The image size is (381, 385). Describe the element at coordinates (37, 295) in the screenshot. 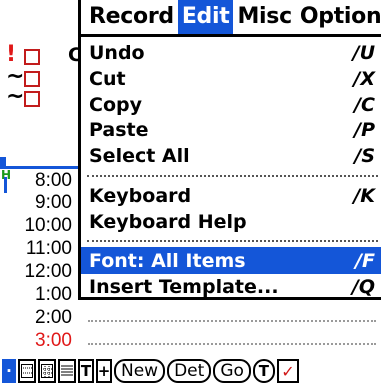

I see `time-slot-label: 1:00` at that location.